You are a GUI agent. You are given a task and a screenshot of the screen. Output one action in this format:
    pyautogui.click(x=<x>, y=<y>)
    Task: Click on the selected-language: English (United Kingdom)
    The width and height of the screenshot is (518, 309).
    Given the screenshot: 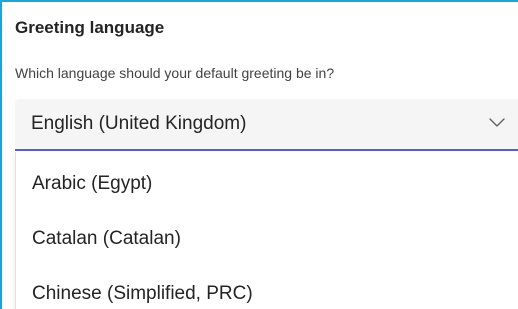 What is the action you would take?
    pyautogui.click(x=139, y=123)
    